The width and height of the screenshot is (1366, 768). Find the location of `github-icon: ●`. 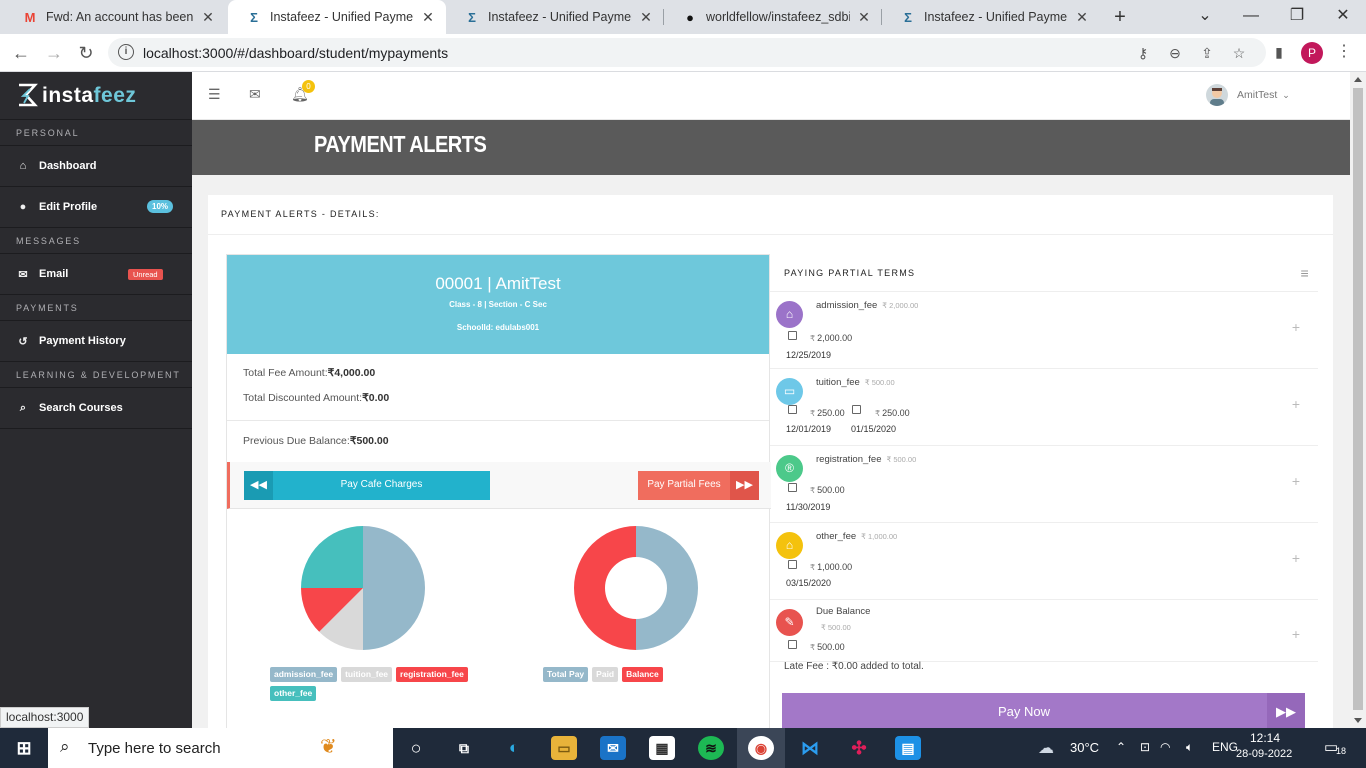

github-icon: ● is located at coordinates (690, 17).